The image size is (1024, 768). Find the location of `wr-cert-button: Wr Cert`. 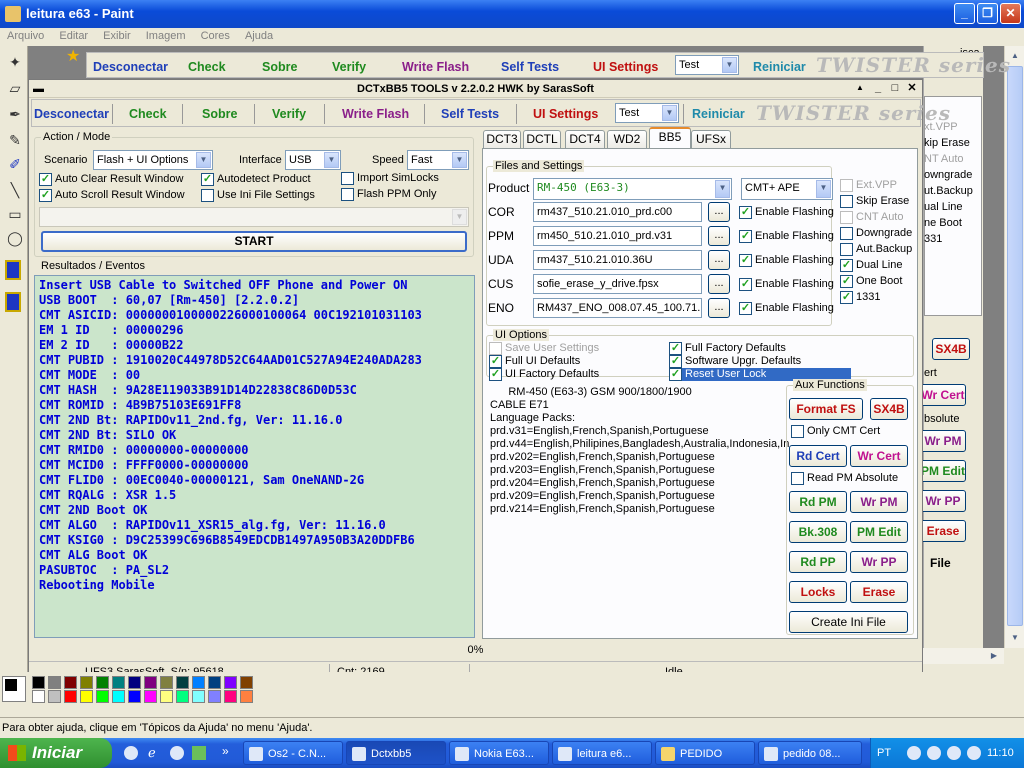

wr-cert-button: Wr Cert is located at coordinates (879, 456).